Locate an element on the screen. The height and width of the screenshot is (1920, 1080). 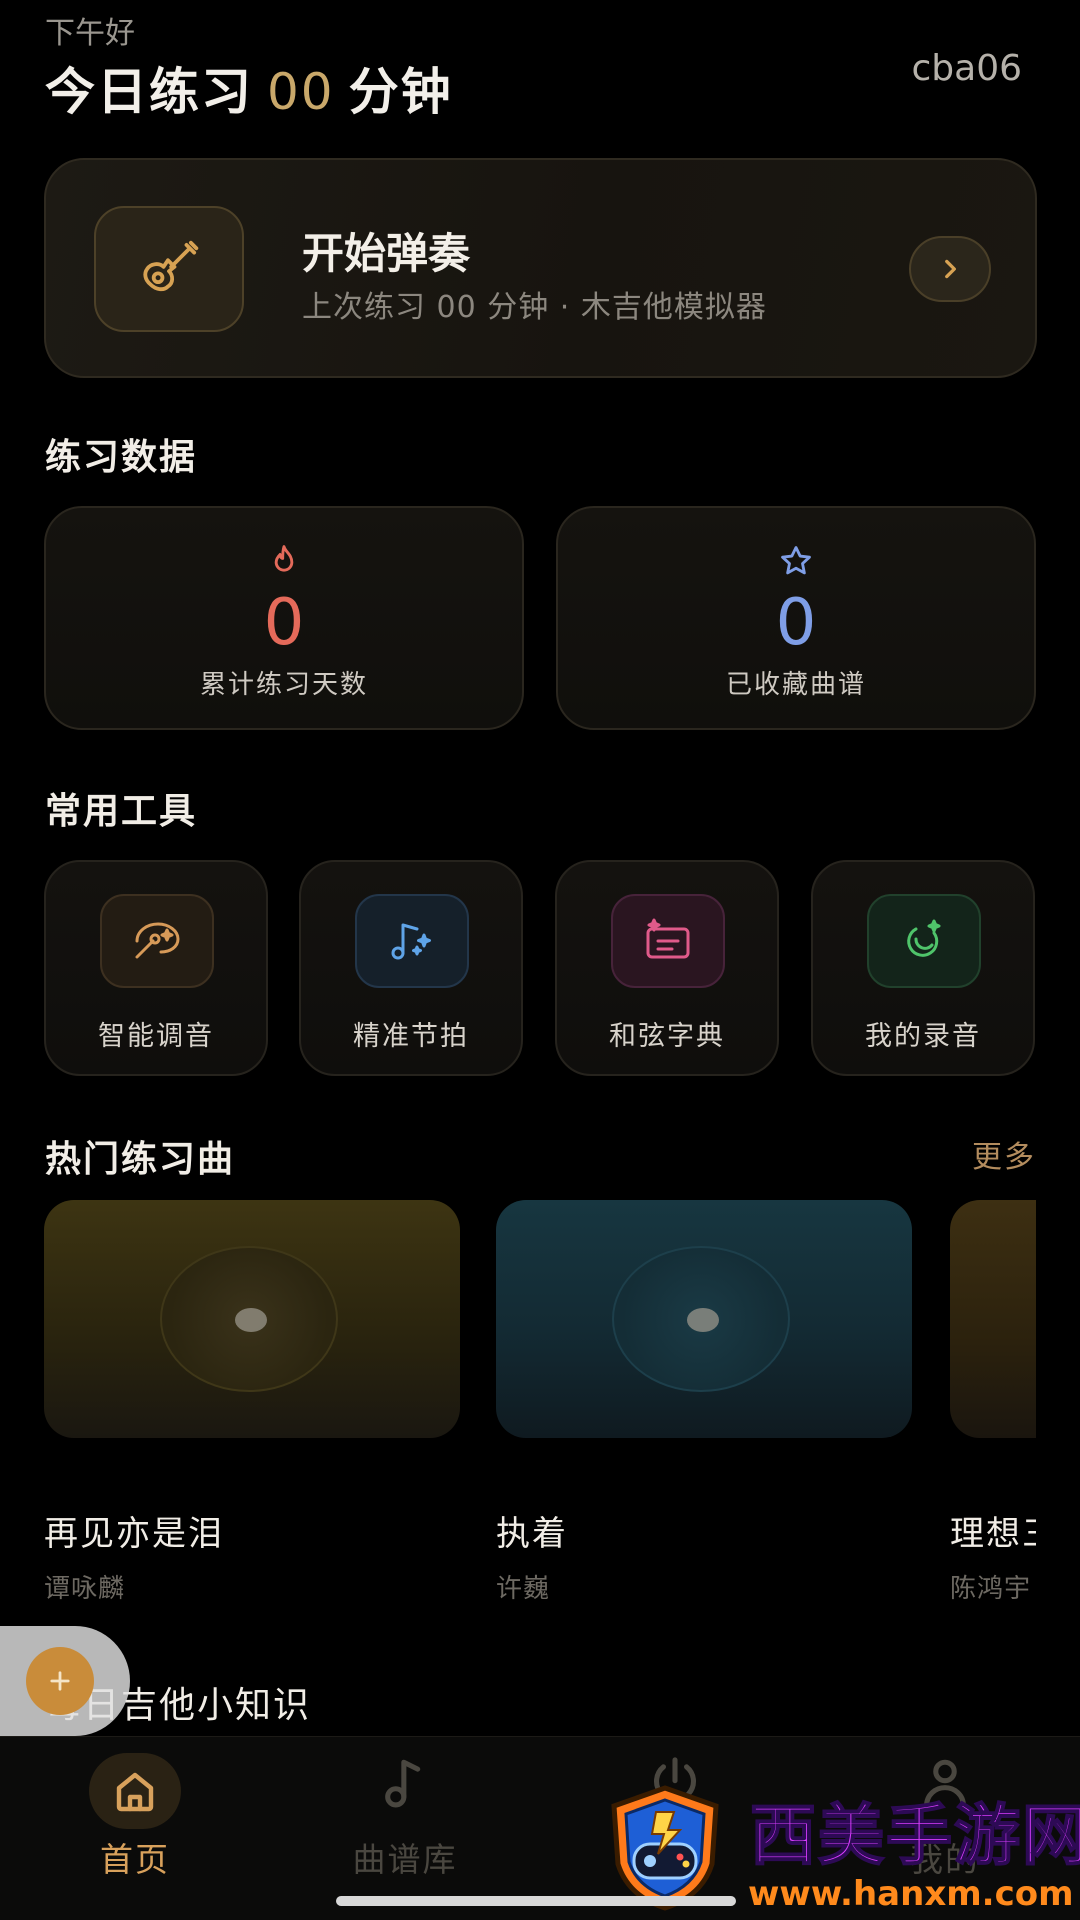
today-minutes-value: 00 is located at coordinates (301, 92).